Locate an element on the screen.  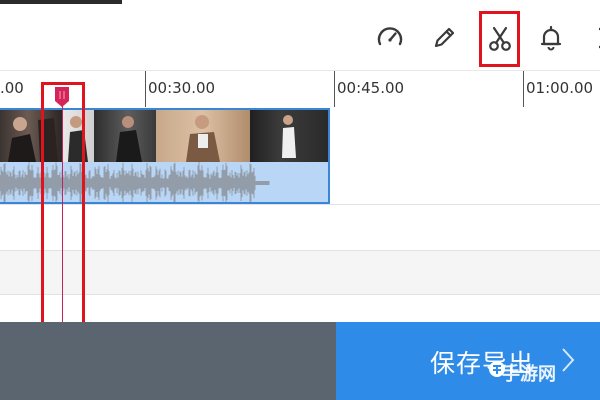
pencil-icon is located at coordinates (444, 37).